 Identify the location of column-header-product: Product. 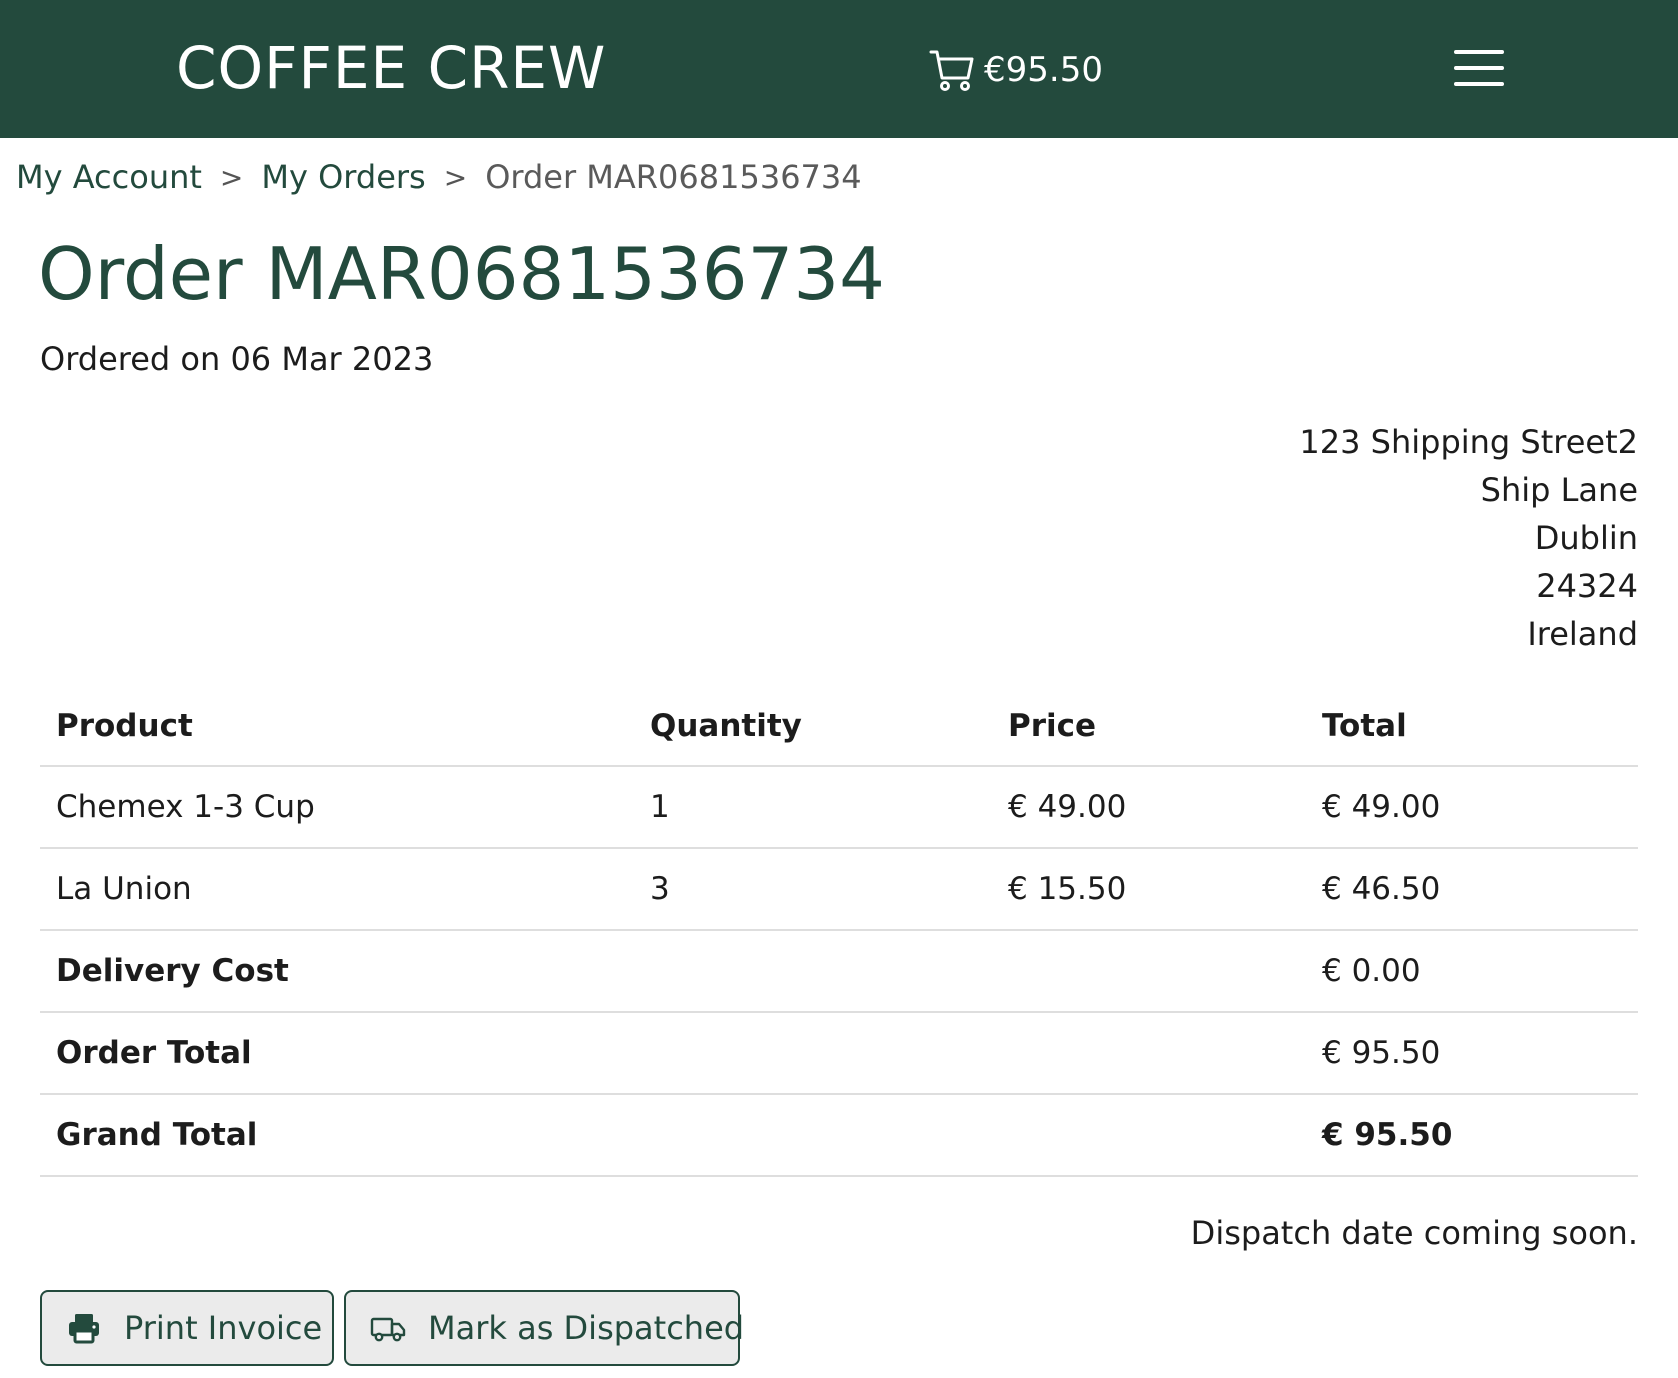
(337, 726).